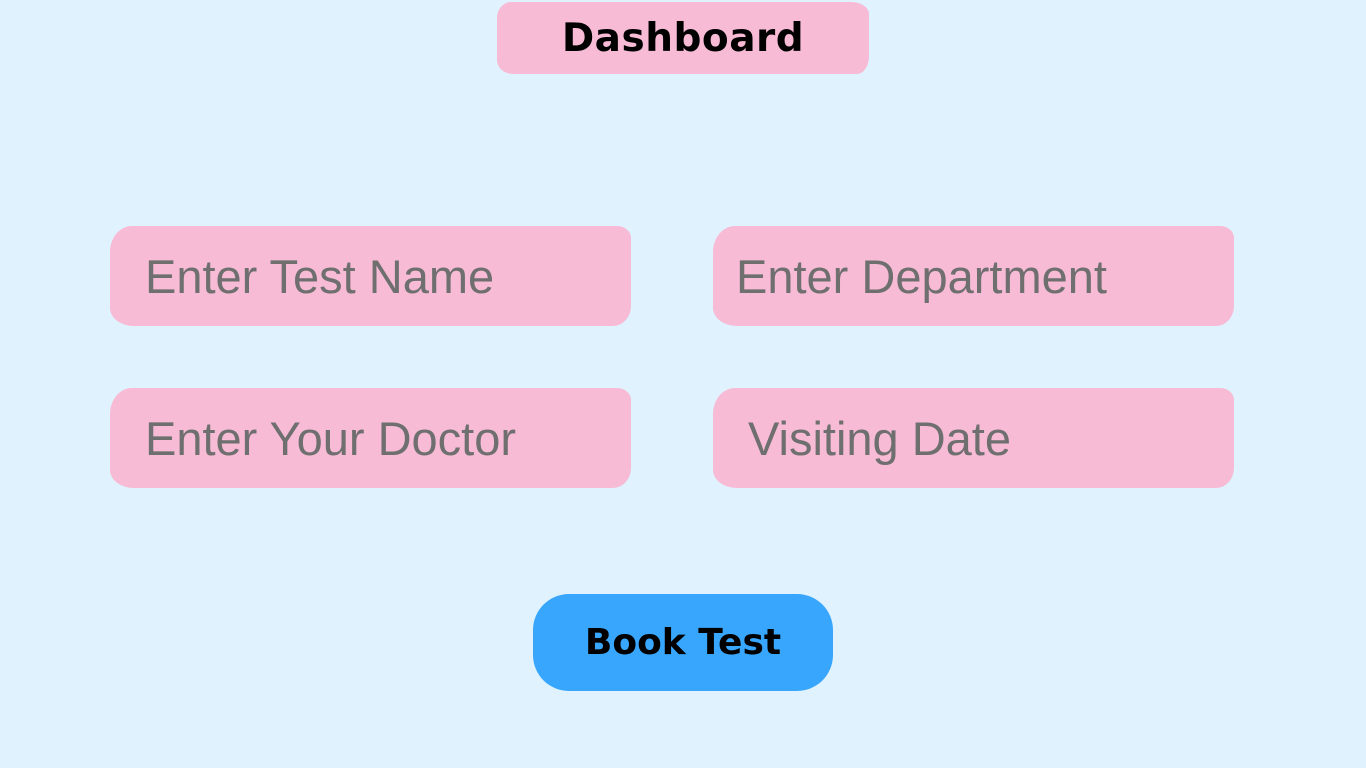 The height and width of the screenshot is (768, 1366). I want to click on department-field-container, so click(973, 276).